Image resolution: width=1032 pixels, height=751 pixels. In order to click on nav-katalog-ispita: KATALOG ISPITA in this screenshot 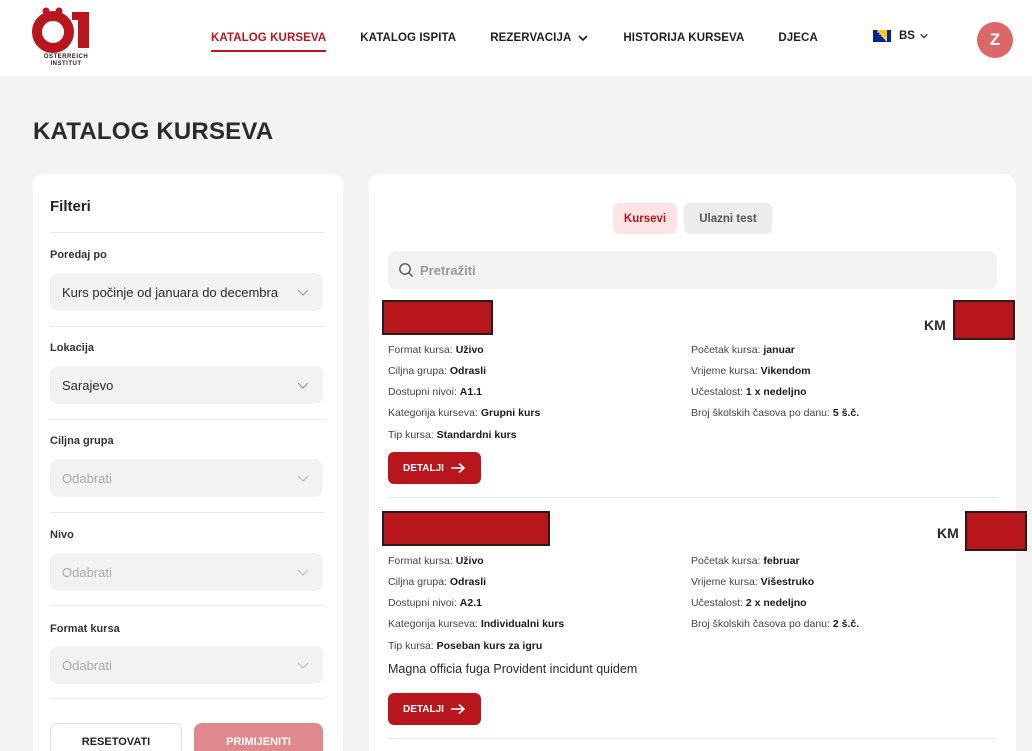, I will do `click(408, 38)`.